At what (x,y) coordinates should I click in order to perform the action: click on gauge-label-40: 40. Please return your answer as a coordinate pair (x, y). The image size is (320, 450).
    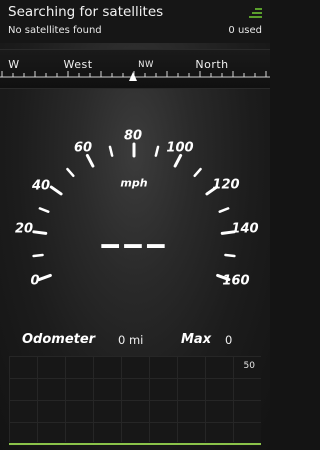
    Looking at the image, I should click on (41, 186).